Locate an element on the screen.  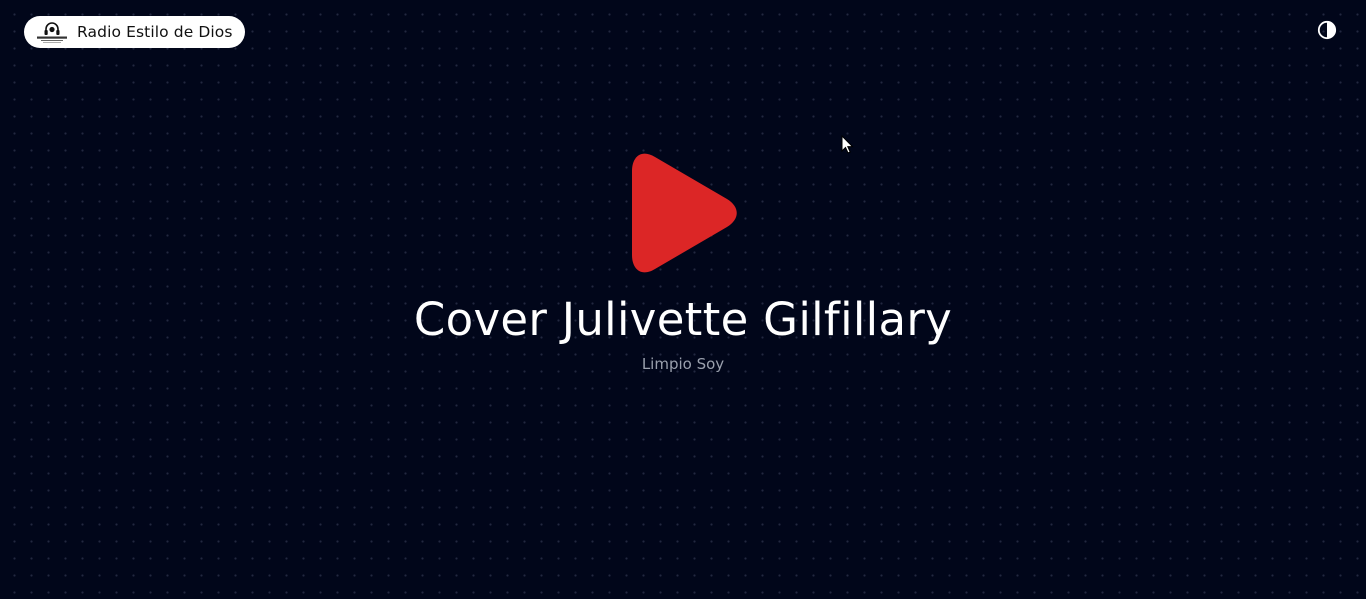
brand-pill: Radio Estilo de Dios is located at coordinates (134, 32).